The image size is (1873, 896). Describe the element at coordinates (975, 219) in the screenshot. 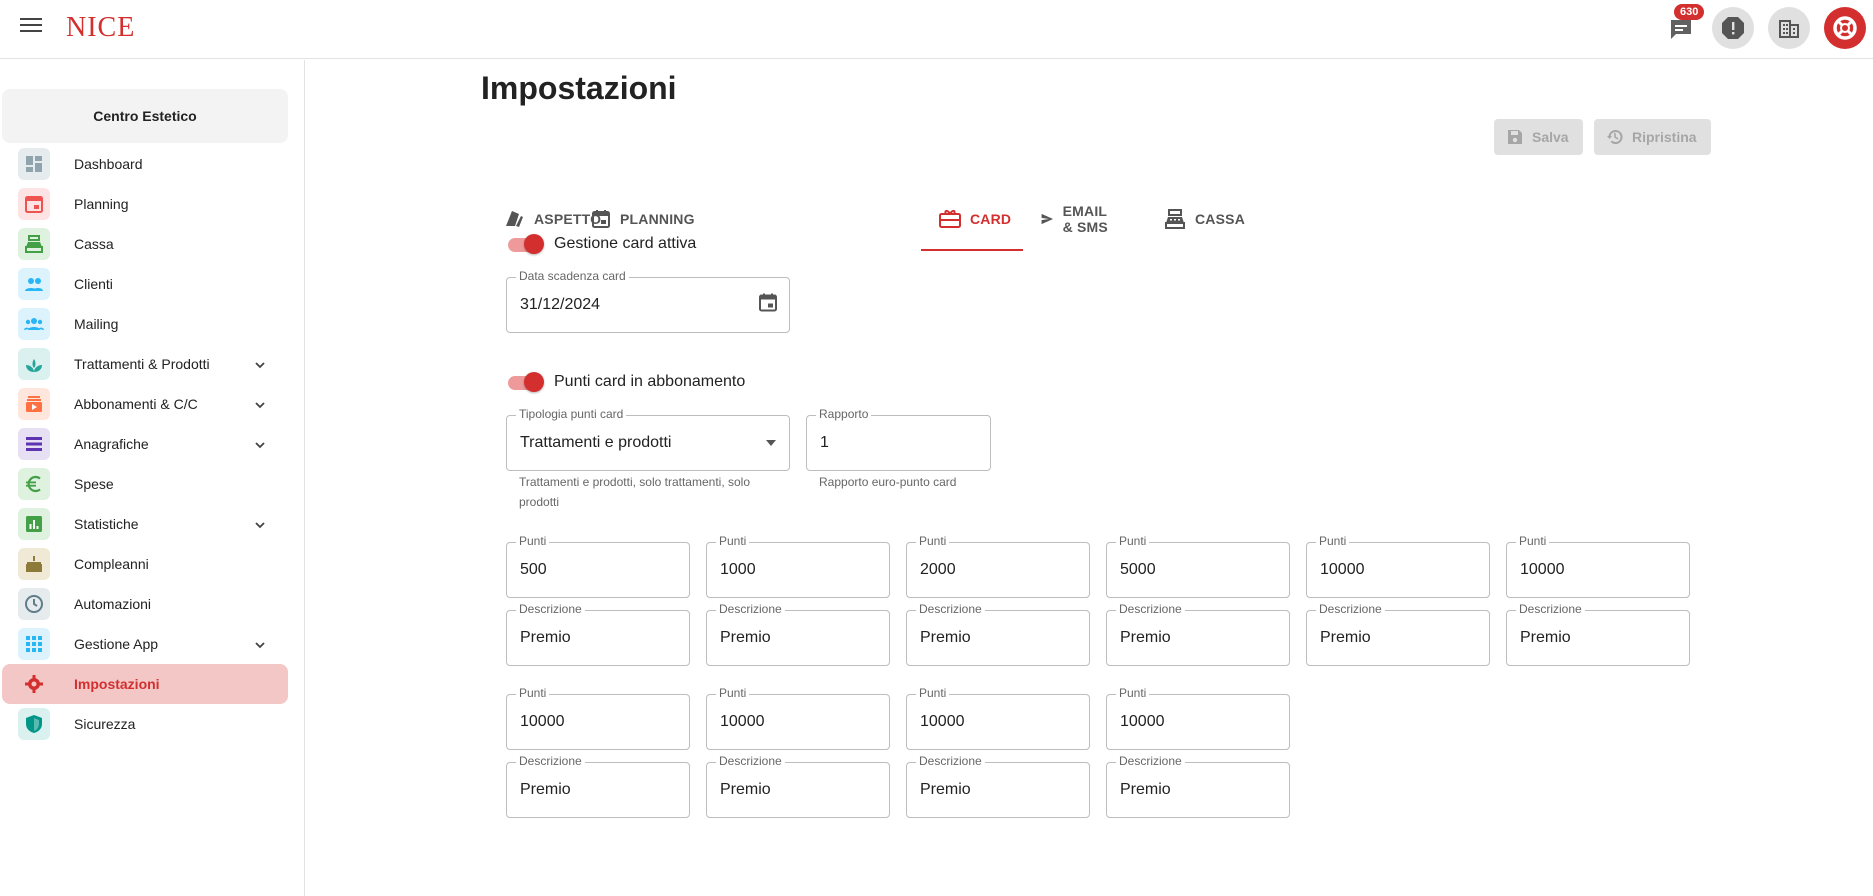

I see `tab-card: CARD` at that location.